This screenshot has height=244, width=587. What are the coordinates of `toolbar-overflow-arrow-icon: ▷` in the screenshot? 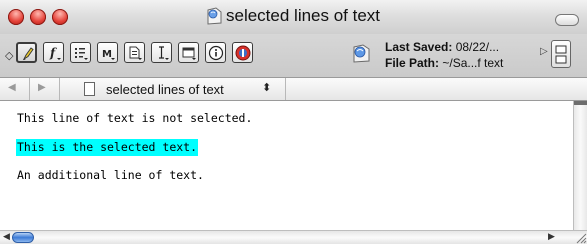 It's located at (544, 51).